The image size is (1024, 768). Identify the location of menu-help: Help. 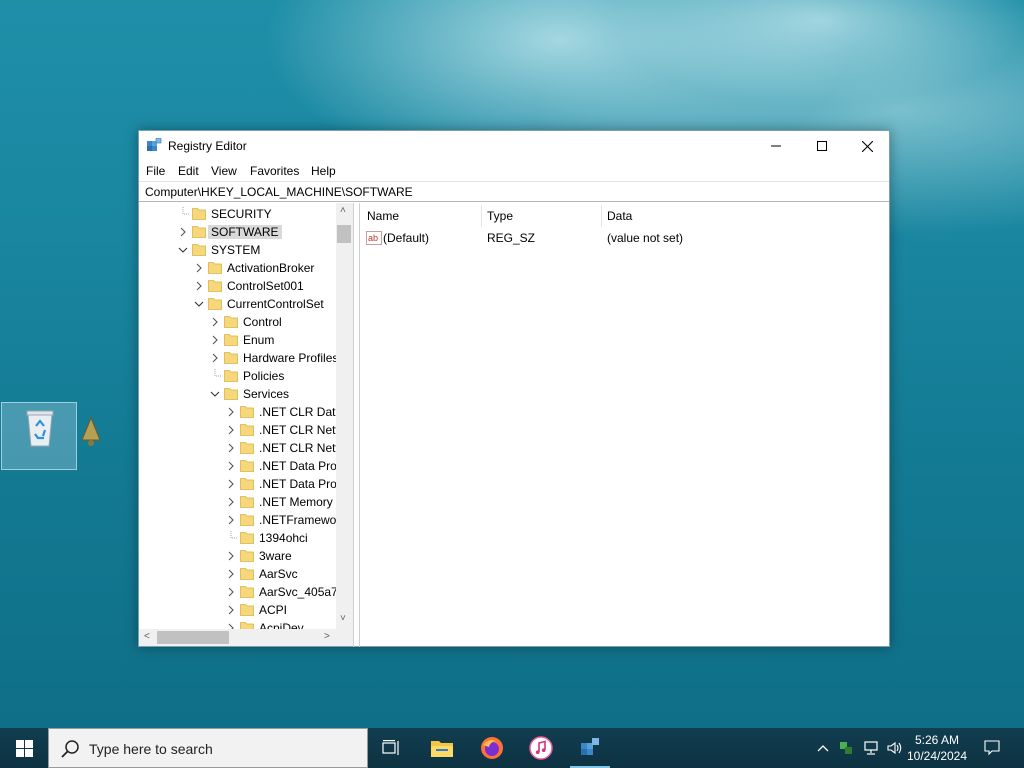
(323, 171).